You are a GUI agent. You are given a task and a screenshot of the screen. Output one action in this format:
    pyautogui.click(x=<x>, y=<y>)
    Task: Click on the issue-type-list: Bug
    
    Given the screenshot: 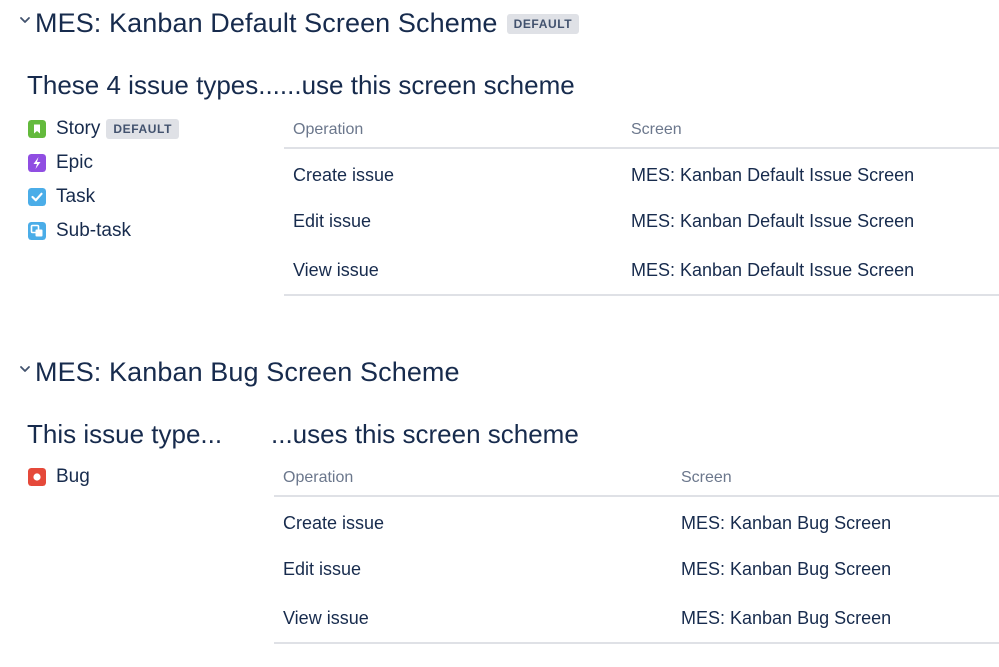 What is the action you would take?
    pyautogui.click(x=59, y=477)
    